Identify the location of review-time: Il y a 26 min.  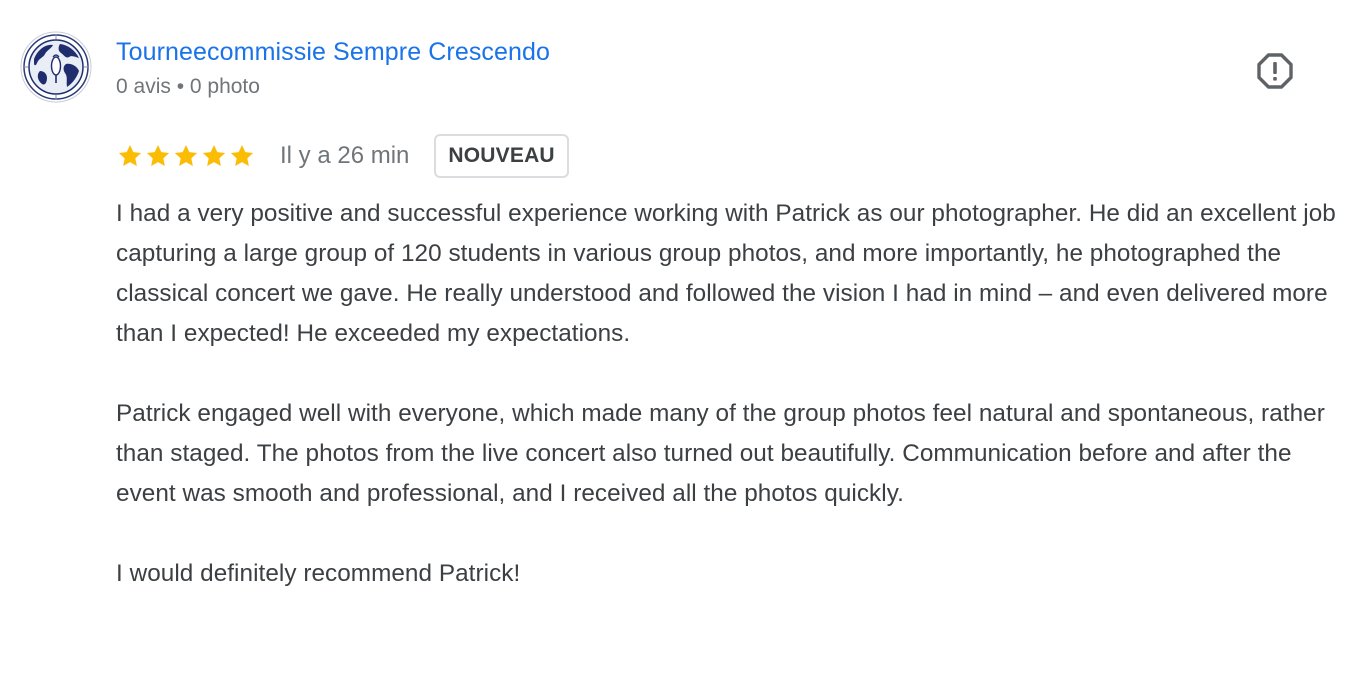
(345, 155).